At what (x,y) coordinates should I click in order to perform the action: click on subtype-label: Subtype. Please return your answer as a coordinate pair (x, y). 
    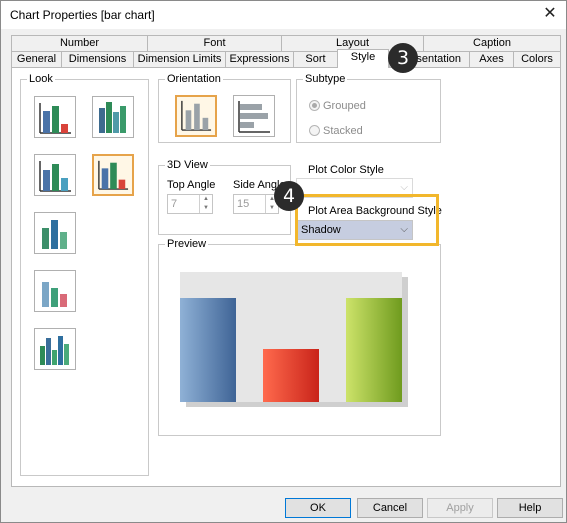
    Looking at the image, I should click on (325, 79).